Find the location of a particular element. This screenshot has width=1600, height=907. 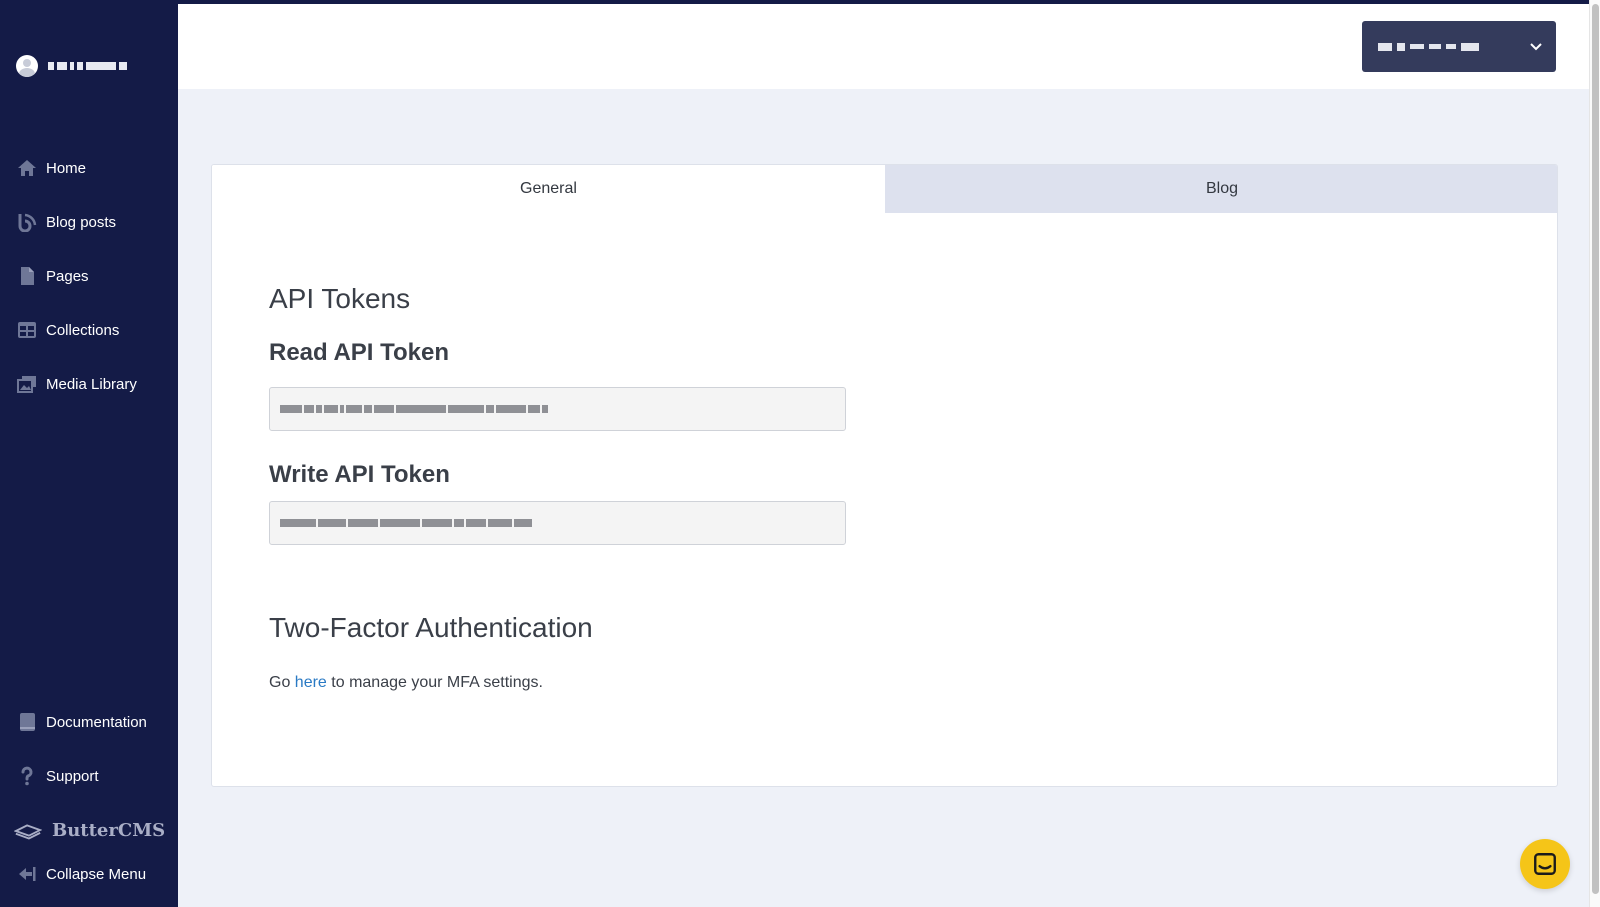

api-tokens-heading: API Tokens is located at coordinates (340, 298).